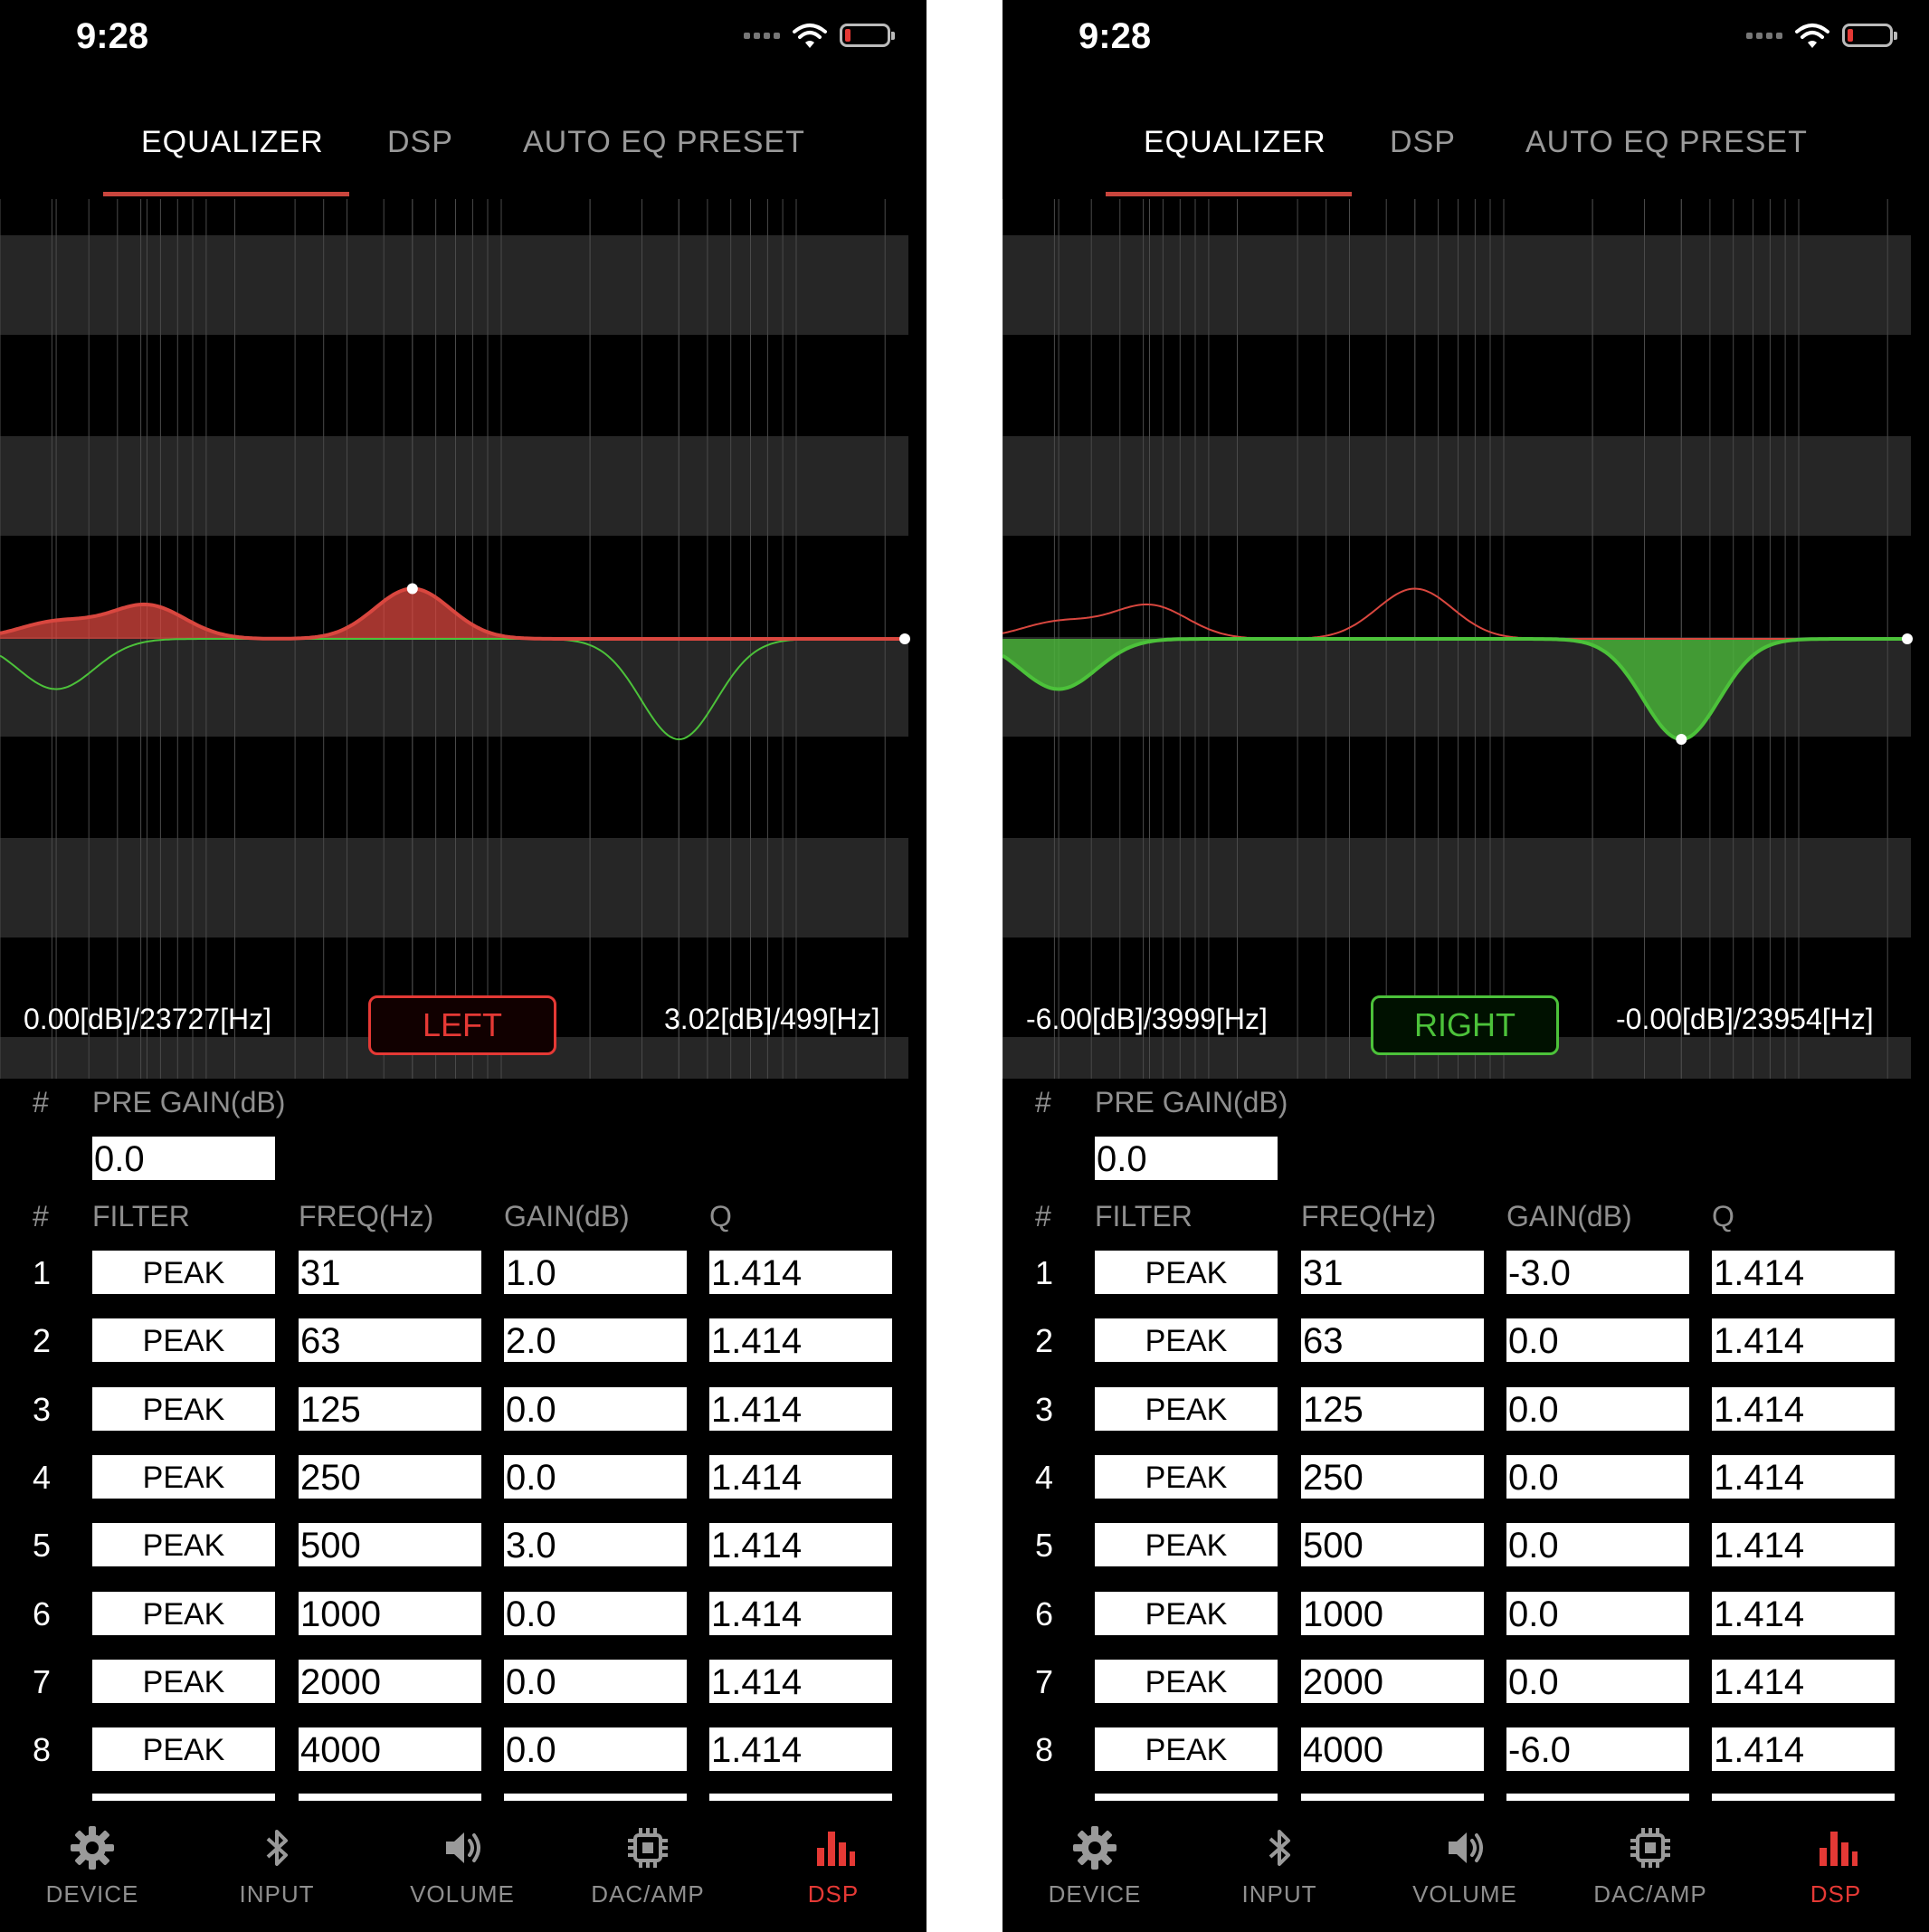  What do you see at coordinates (595, 1272) in the screenshot?
I see `gain-input: 1.0` at bounding box center [595, 1272].